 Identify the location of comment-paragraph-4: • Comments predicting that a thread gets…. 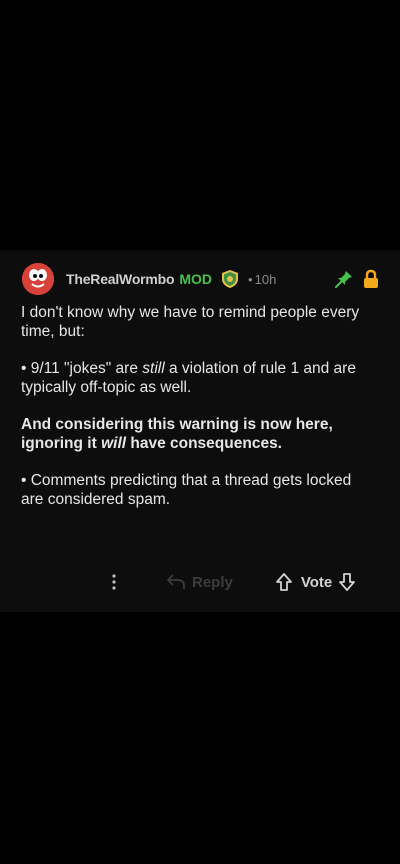
(186, 490).